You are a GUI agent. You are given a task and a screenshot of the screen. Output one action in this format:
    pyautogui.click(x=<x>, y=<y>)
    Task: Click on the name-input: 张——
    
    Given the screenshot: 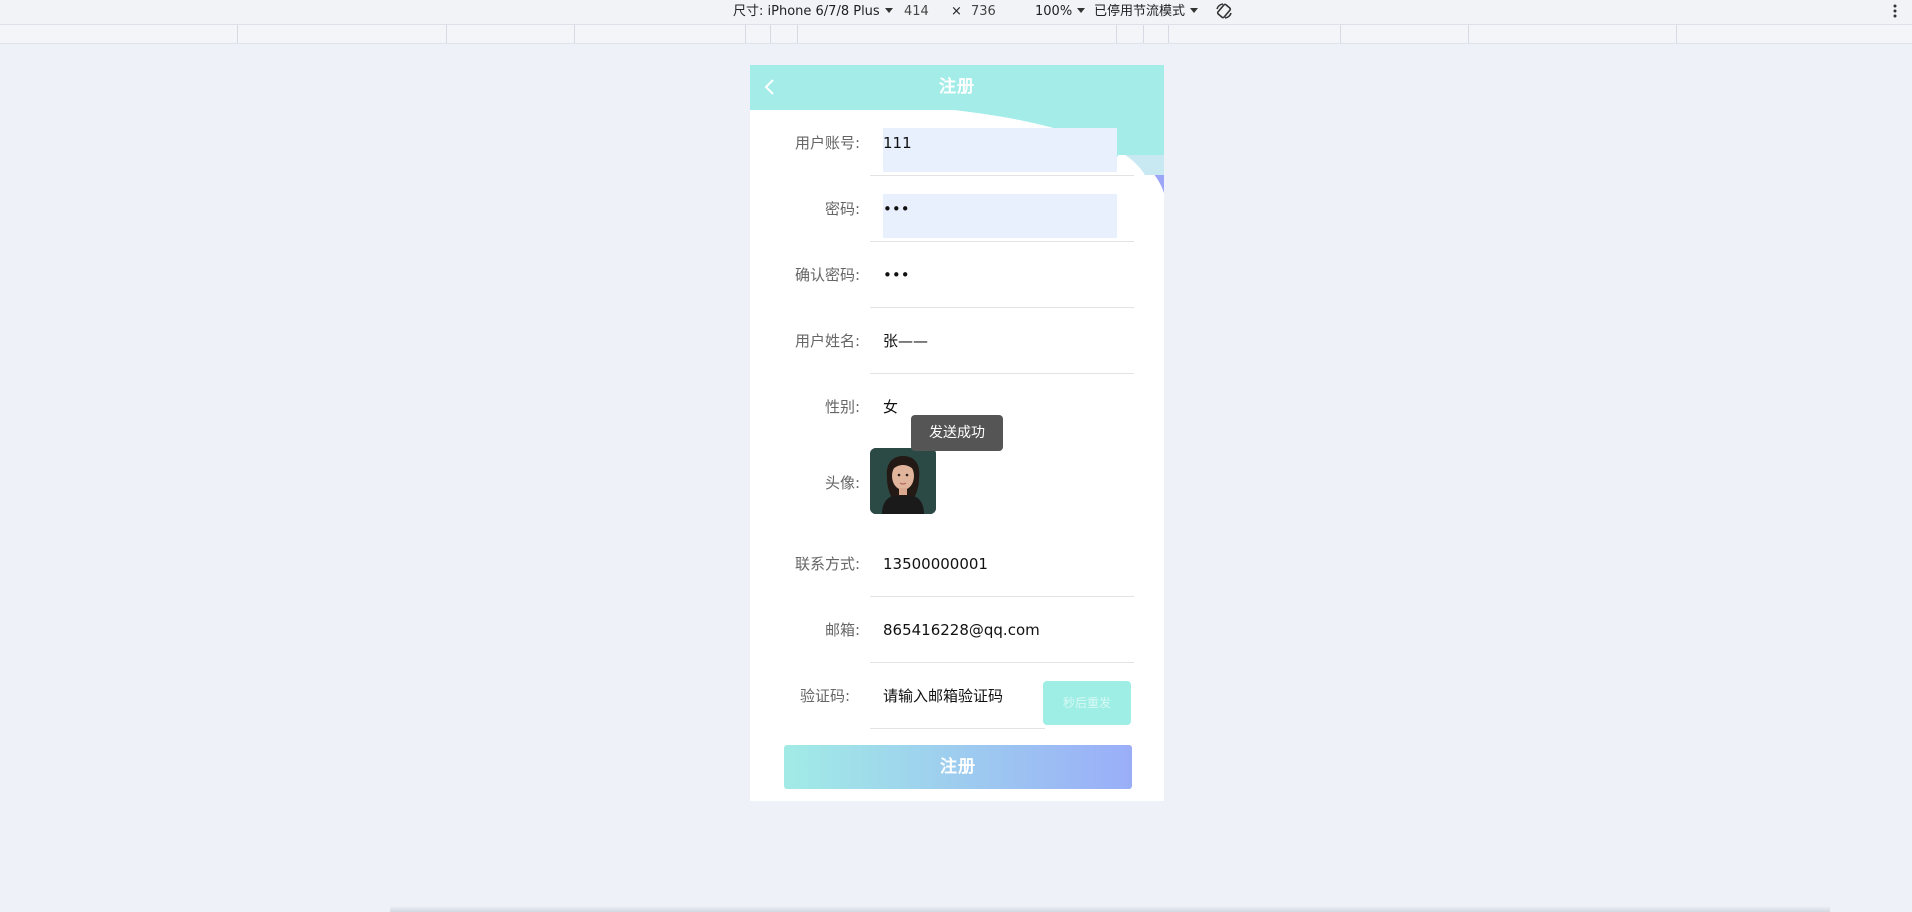 What is the action you would take?
    pyautogui.click(x=1002, y=341)
    